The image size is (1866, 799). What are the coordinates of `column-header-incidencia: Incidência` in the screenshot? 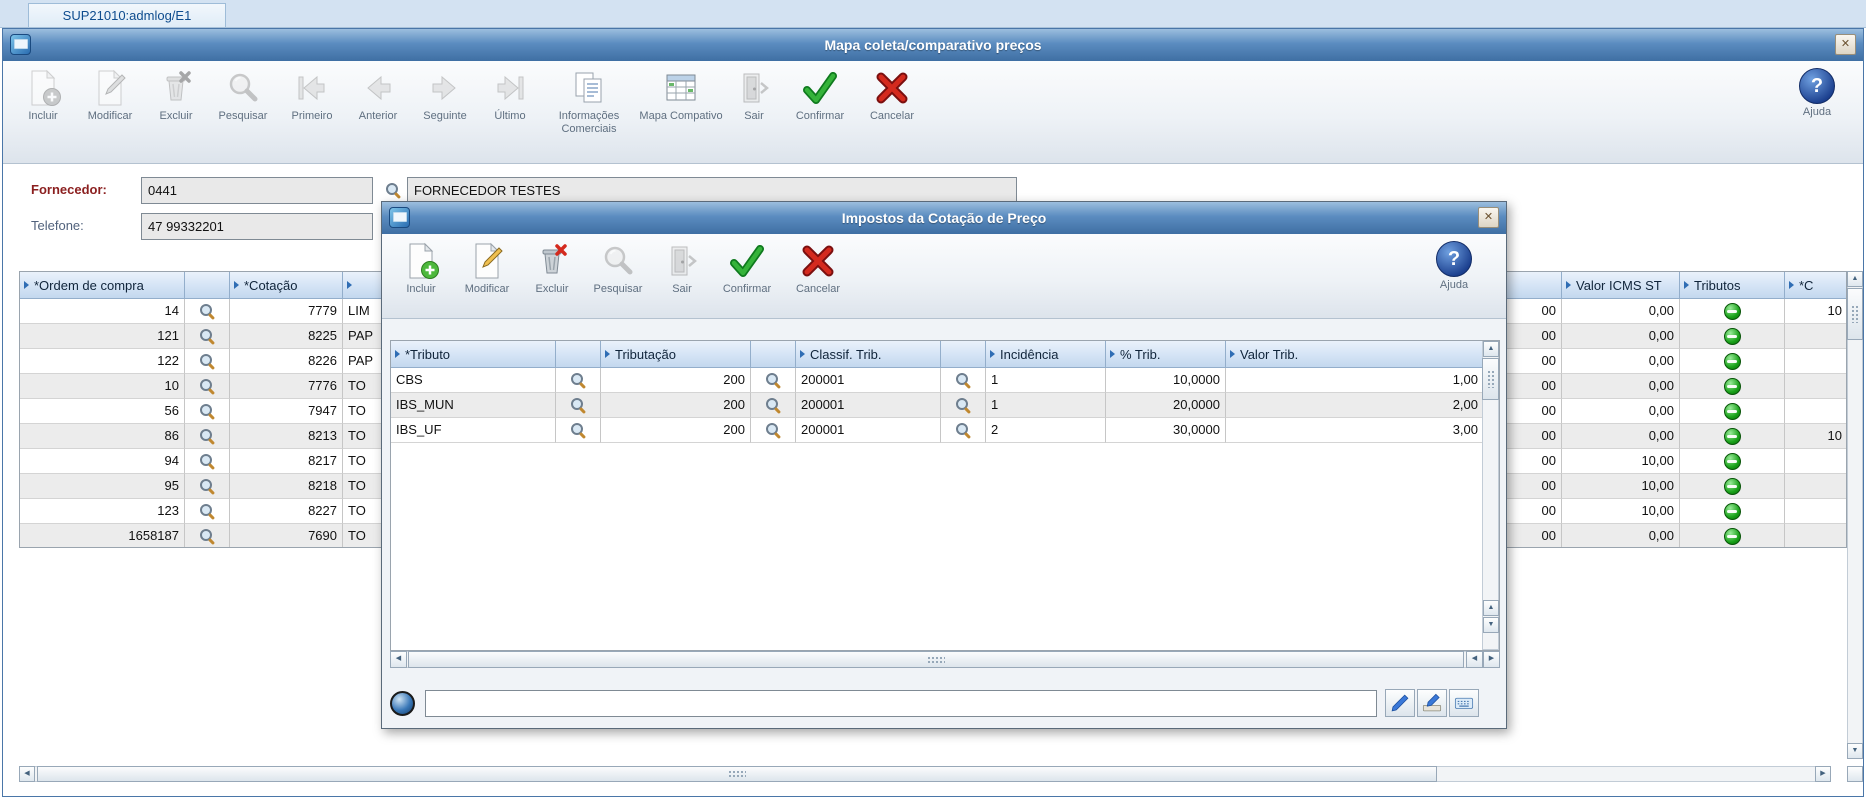 It's located at (1046, 354).